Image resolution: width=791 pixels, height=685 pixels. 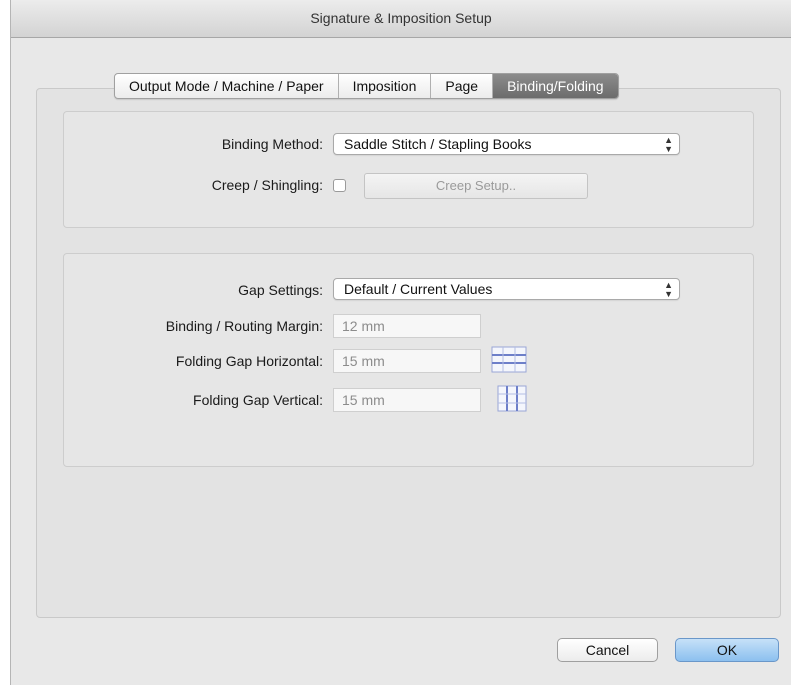 What do you see at coordinates (401, 19) in the screenshot?
I see `window-title: Signature & Imposition Setup` at bounding box center [401, 19].